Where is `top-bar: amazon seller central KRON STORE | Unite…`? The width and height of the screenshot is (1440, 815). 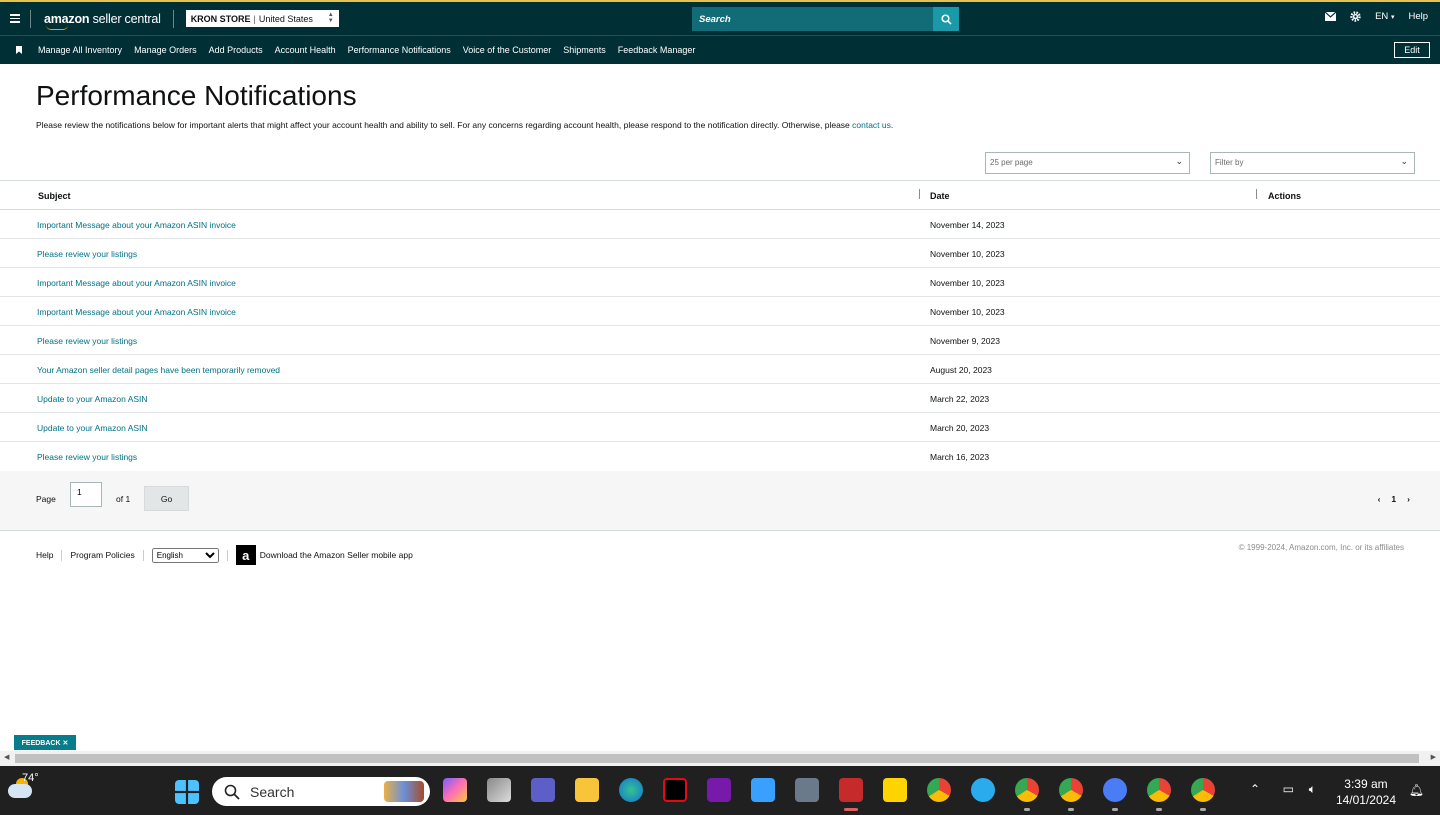 top-bar: amazon seller central KRON STORE | Unite… is located at coordinates (720, 17).